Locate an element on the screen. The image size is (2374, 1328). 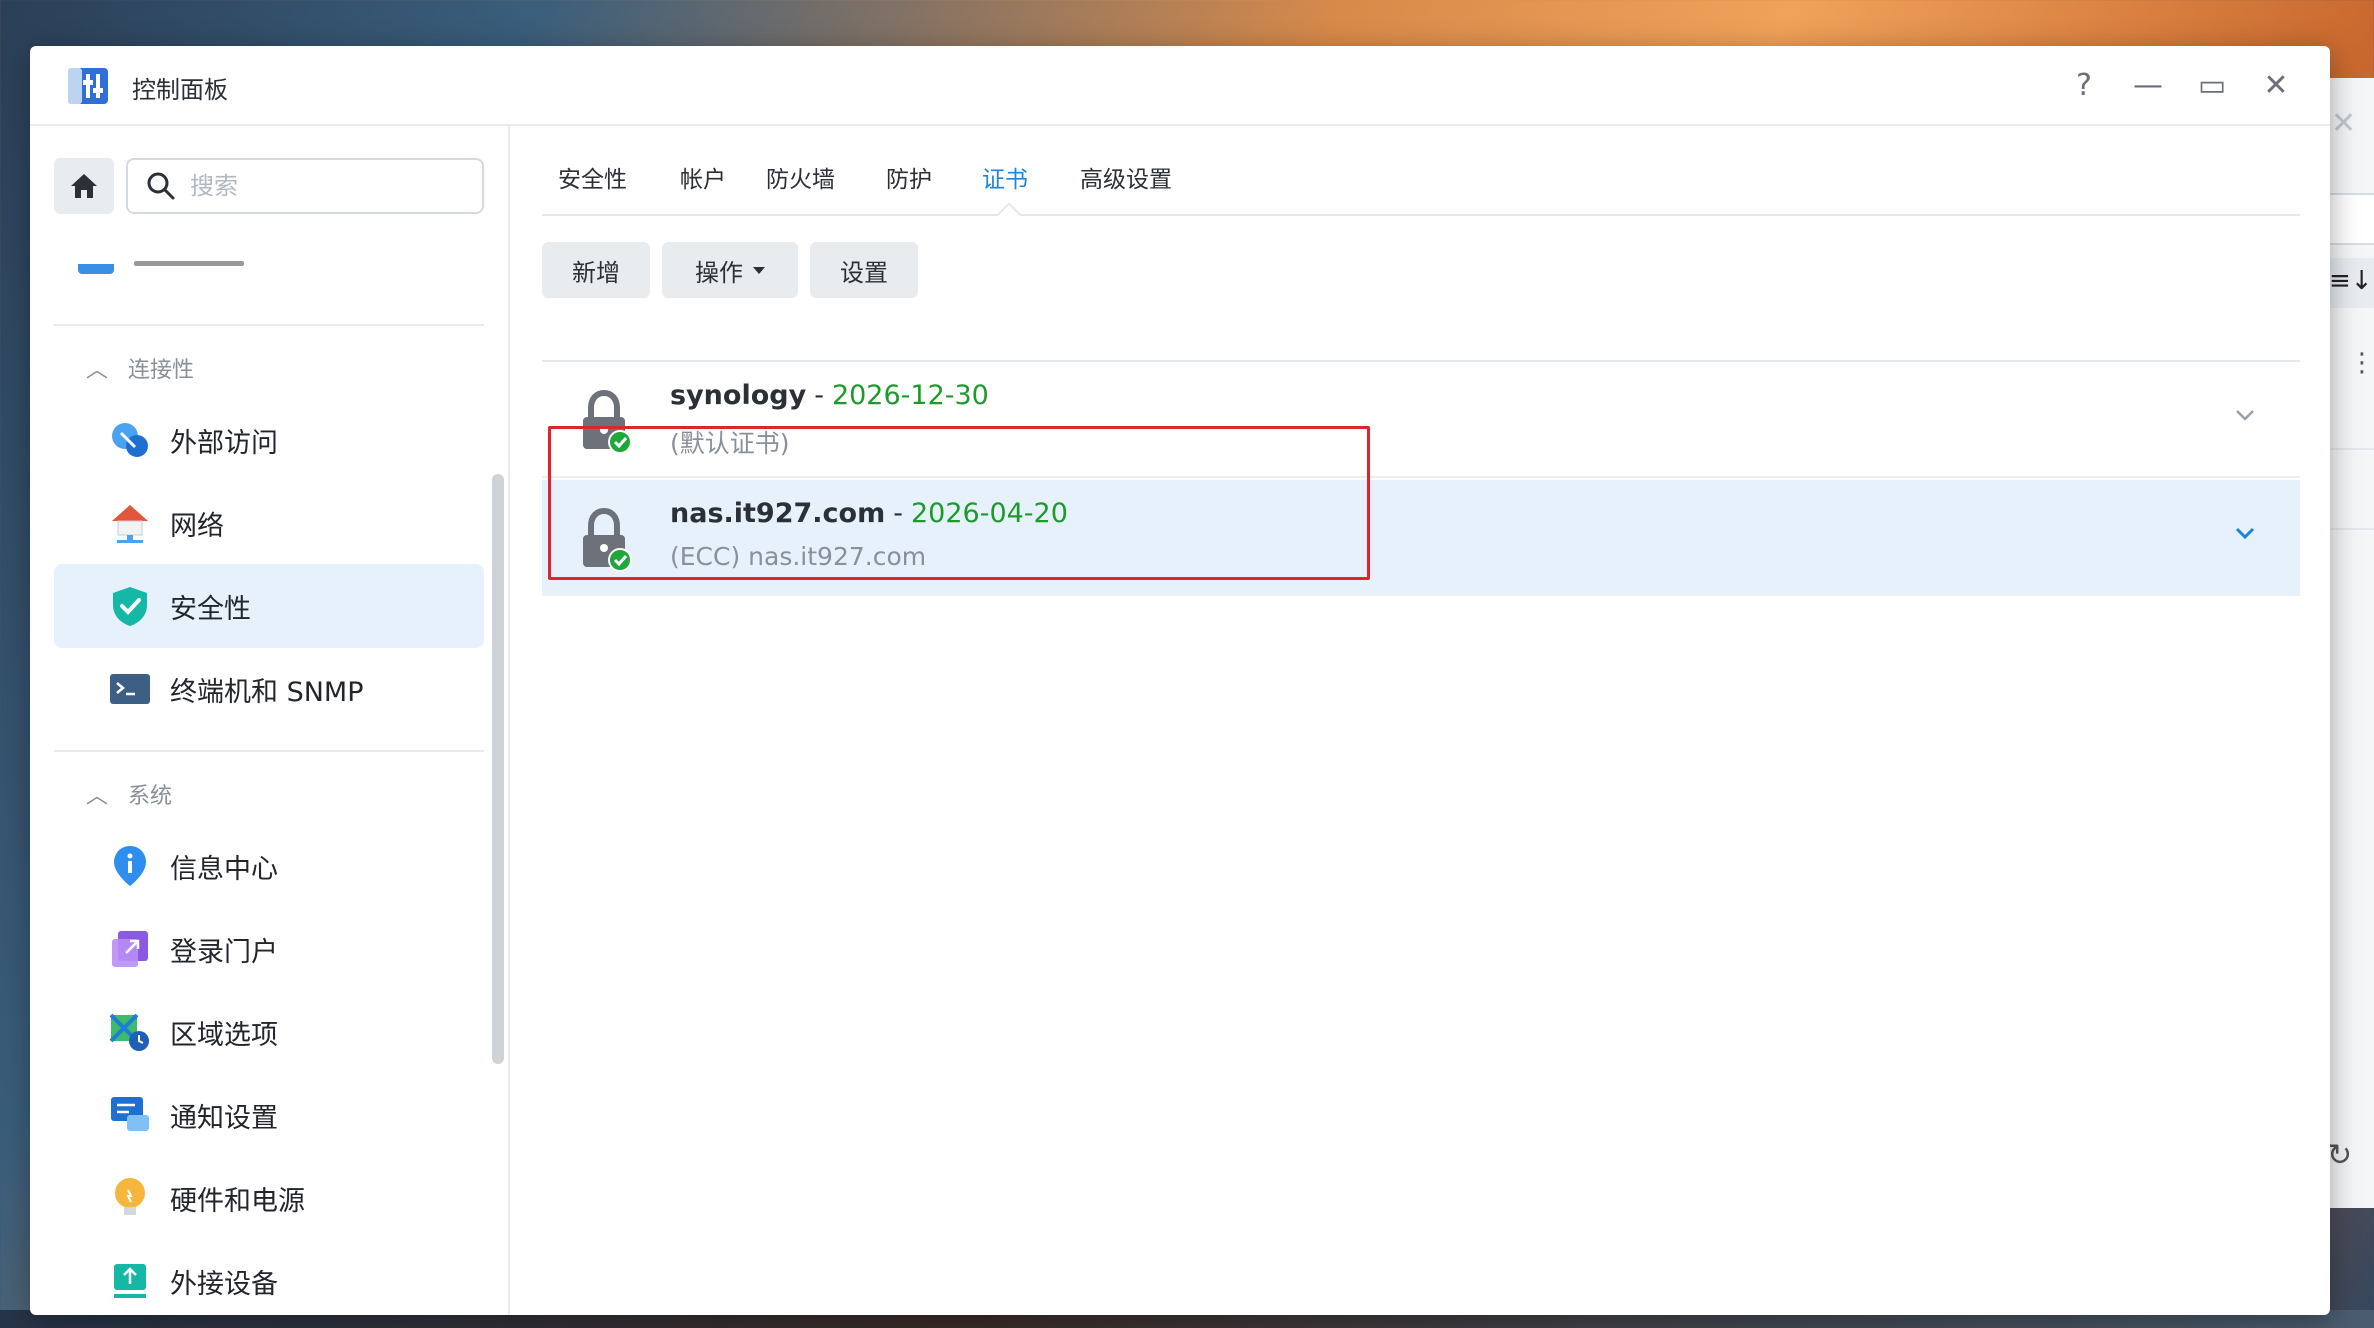
control-panel-app-icon is located at coordinates (88, 86).